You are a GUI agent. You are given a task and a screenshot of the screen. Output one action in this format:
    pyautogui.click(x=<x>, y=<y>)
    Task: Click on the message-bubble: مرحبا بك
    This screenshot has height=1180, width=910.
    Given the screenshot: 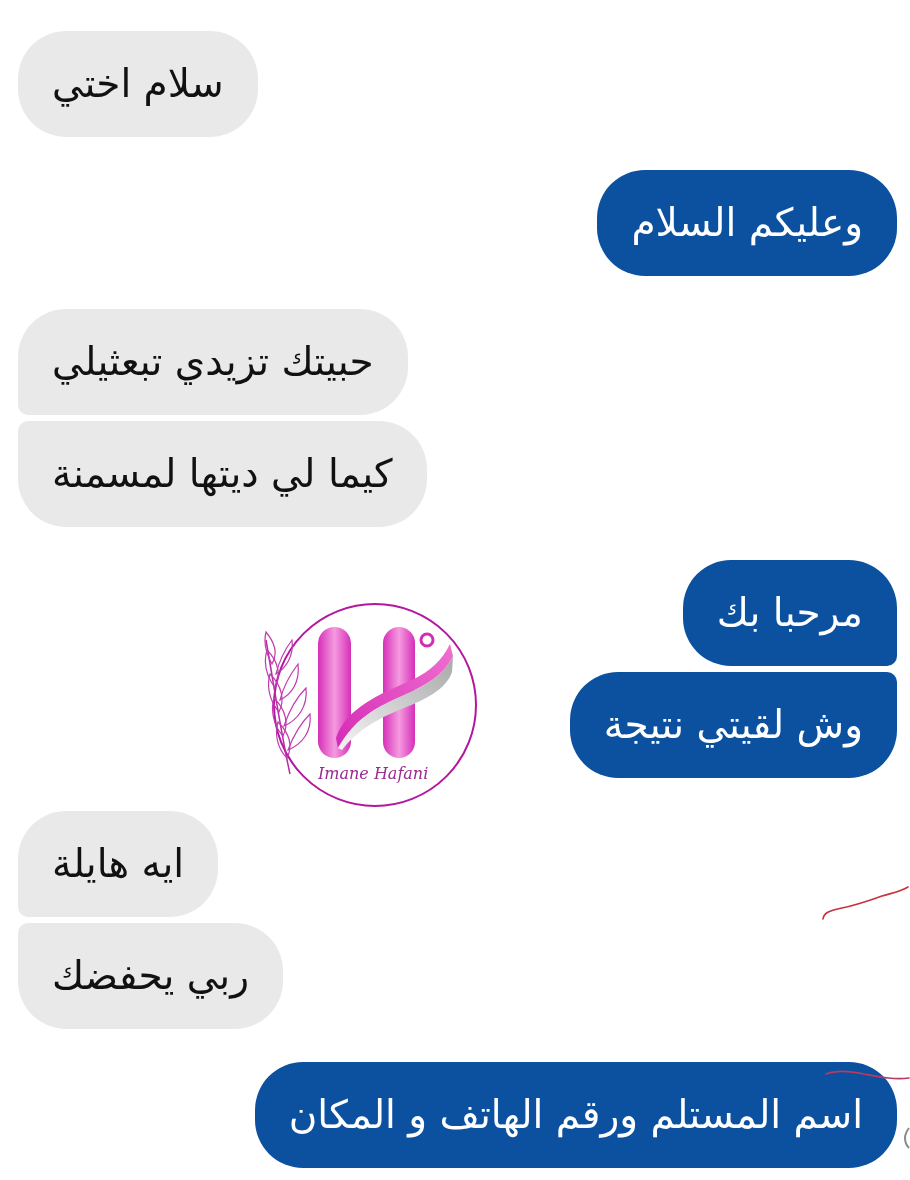 What is the action you would take?
    pyautogui.click(x=789, y=613)
    